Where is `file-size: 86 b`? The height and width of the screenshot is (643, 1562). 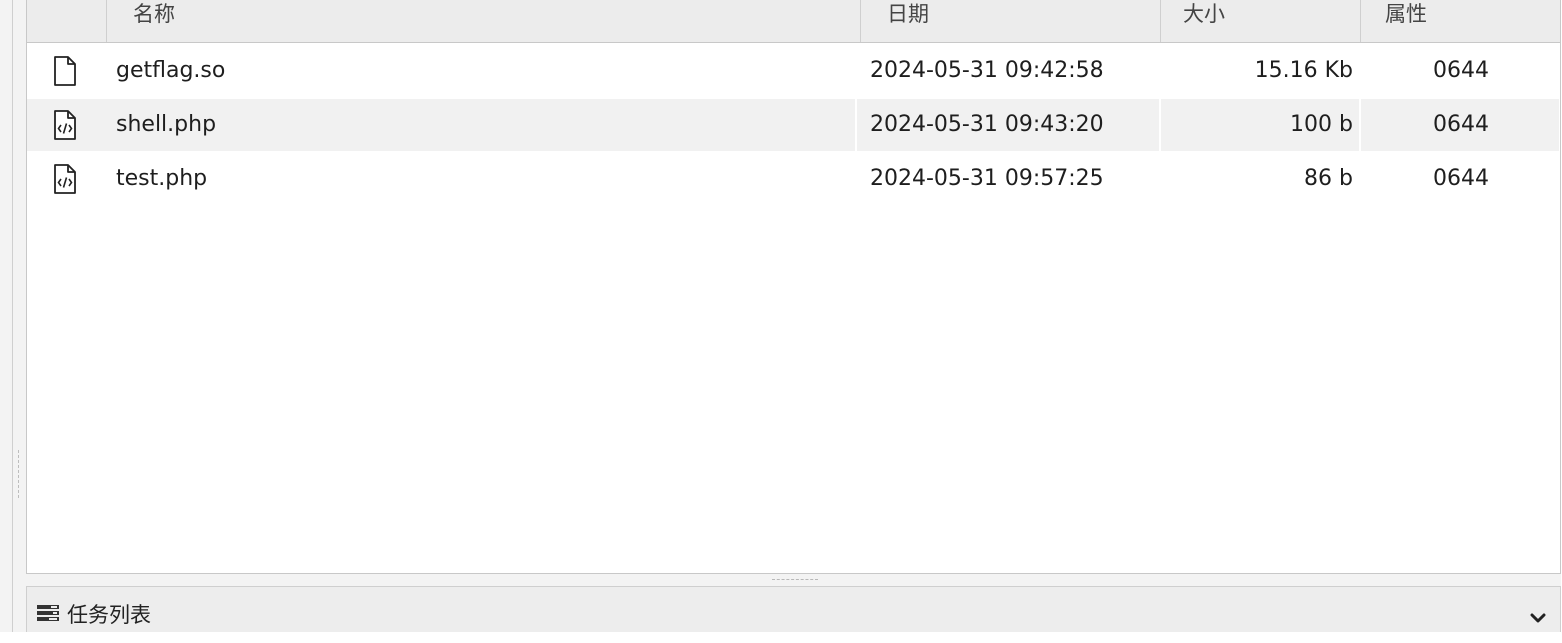 file-size: 86 b is located at coordinates (1328, 178).